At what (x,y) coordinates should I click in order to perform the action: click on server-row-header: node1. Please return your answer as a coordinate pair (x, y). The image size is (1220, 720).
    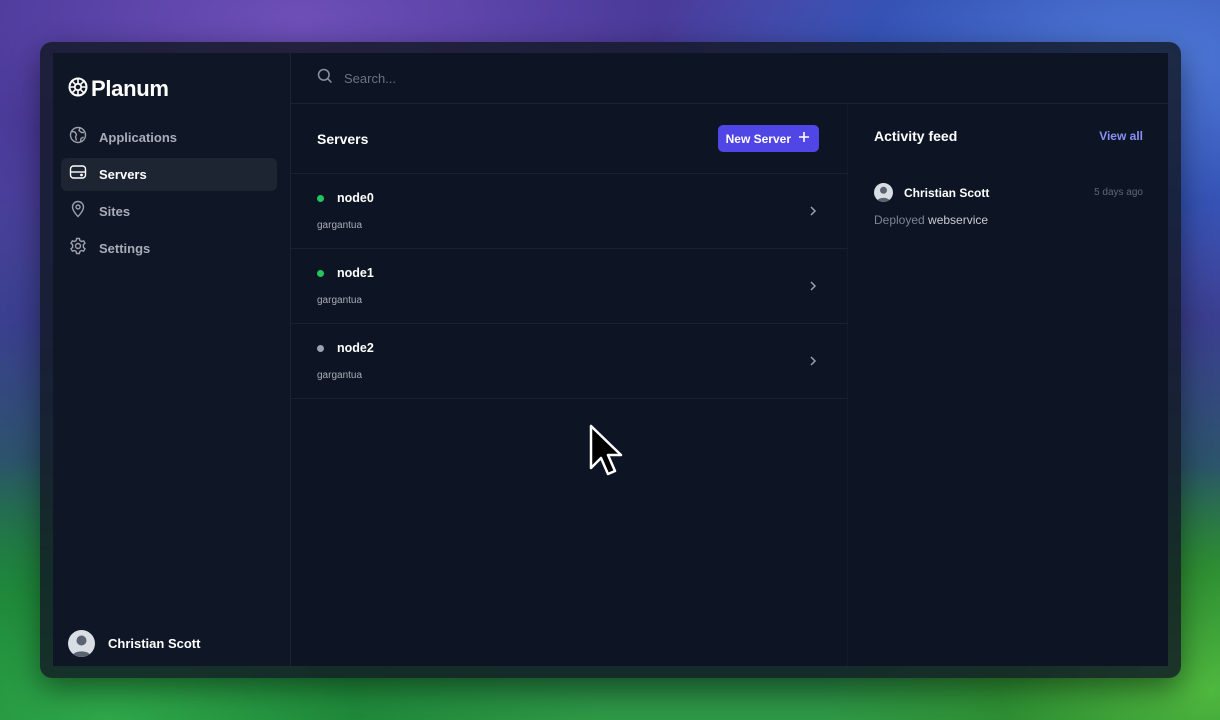
    Looking at the image, I should click on (345, 273).